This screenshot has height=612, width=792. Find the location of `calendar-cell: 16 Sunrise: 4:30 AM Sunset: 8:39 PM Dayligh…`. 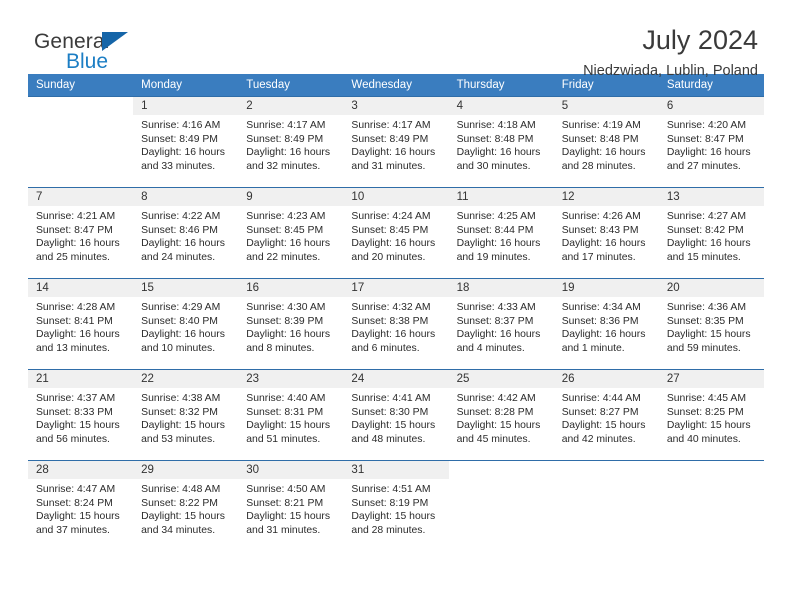

calendar-cell: 16 Sunrise: 4:30 AM Sunset: 8:39 PM Dayligh… is located at coordinates (291, 324).